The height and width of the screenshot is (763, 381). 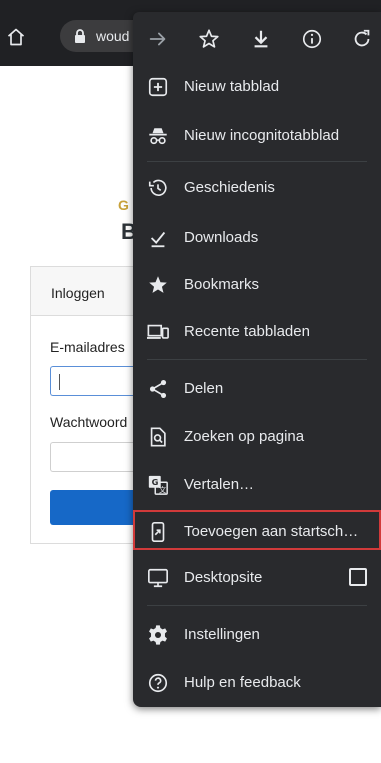 What do you see at coordinates (158, 331) in the screenshot?
I see `recent-tabs-icon` at bounding box center [158, 331].